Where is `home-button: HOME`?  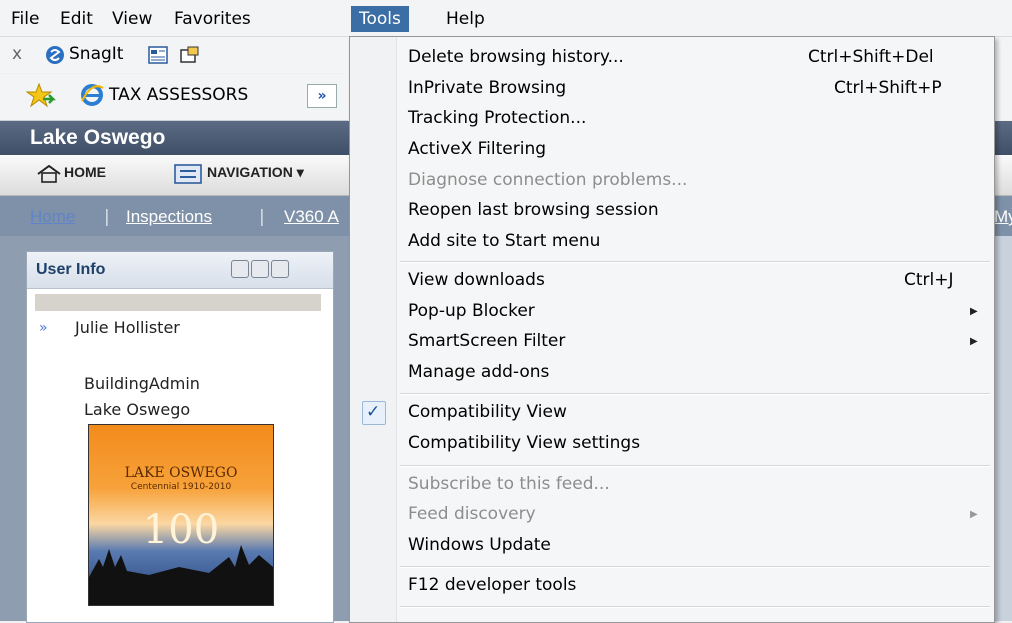
home-button: HOME is located at coordinates (85, 172).